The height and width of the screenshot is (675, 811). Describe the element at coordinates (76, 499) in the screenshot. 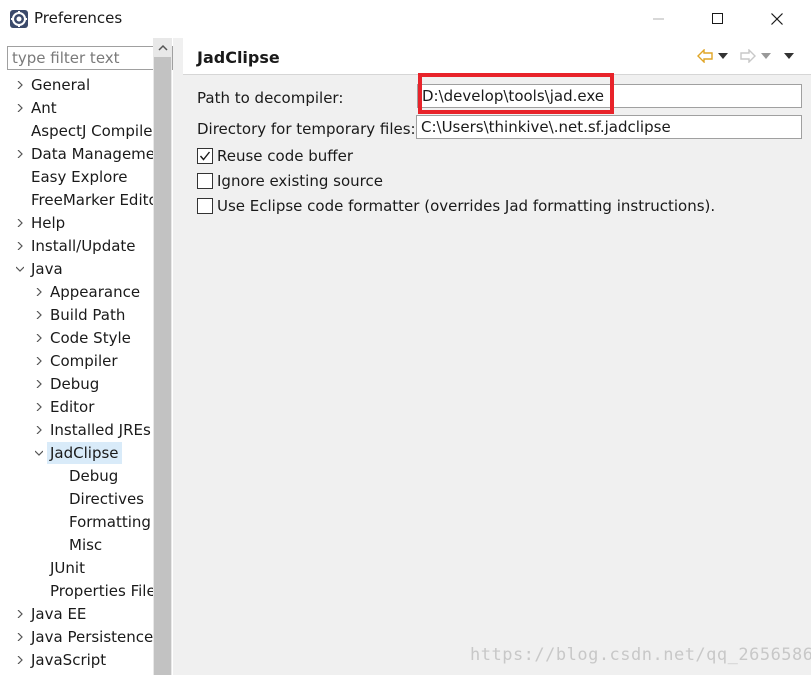

I see `tree-item: Directives` at that location.